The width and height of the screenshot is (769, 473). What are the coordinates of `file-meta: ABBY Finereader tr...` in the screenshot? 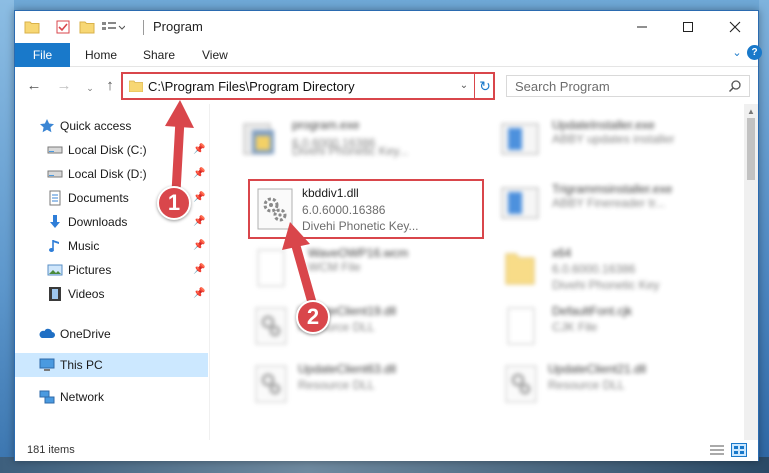 It's located at (609, 203).